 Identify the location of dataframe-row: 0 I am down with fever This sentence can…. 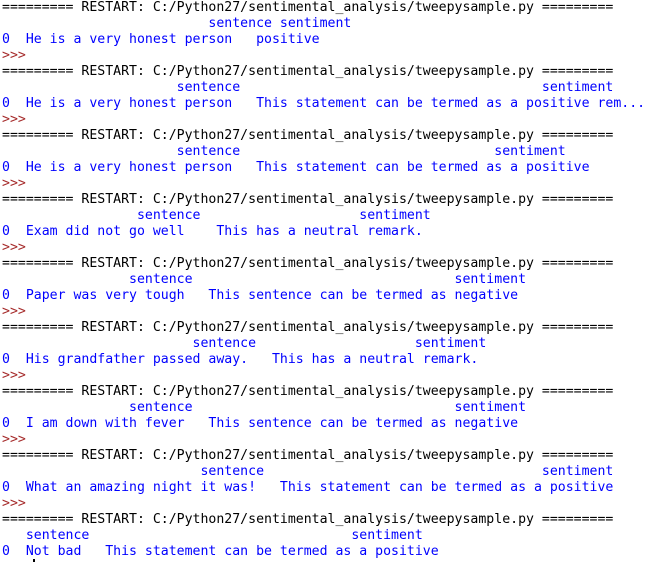
(260, 423).